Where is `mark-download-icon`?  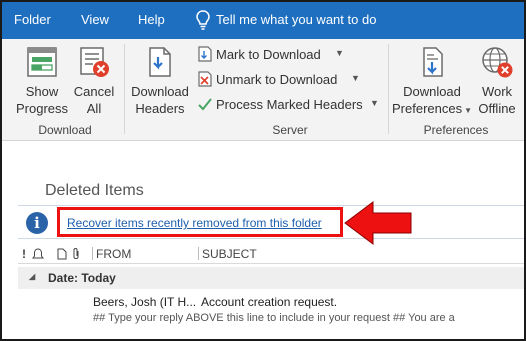
mark-download-icon is located at coordinates (205, 54).